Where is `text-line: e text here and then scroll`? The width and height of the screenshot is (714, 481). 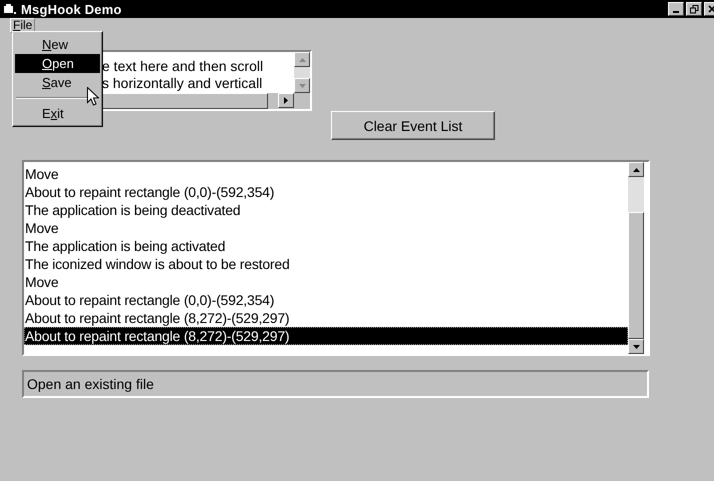 text-line: e text here and then scroll is located at coordinates (183, 66).